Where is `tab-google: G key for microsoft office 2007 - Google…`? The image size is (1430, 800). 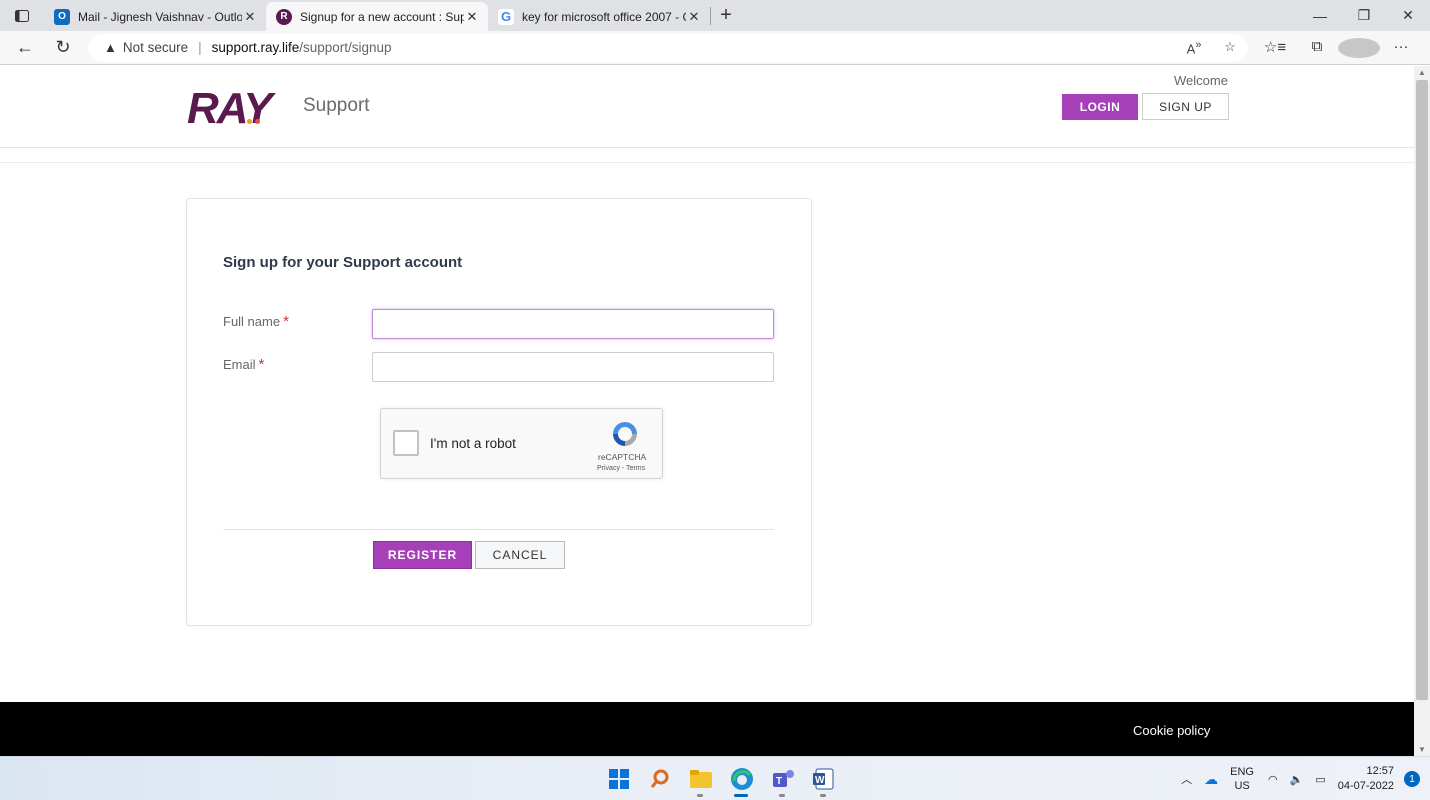
tab-google: G key for microsoft office 2007 - Google… is located at coordinates (599, 16).